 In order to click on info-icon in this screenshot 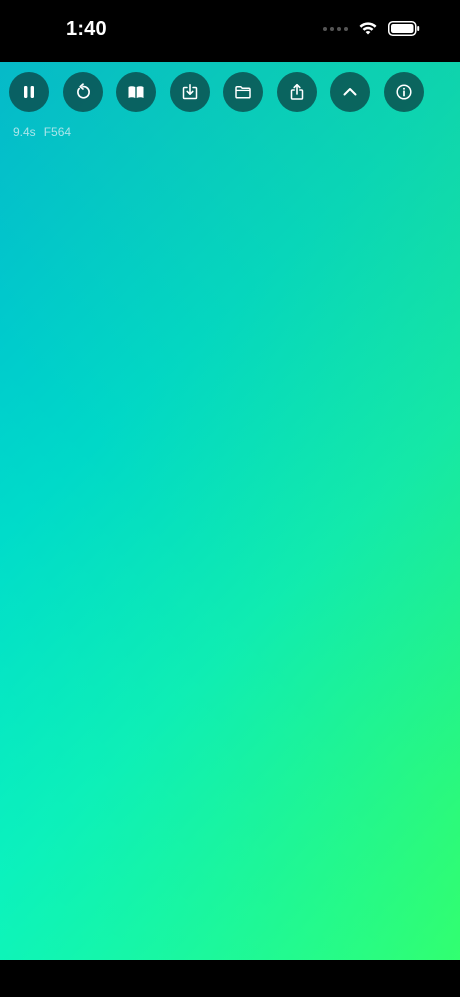, I will do `click(403, 92)`.